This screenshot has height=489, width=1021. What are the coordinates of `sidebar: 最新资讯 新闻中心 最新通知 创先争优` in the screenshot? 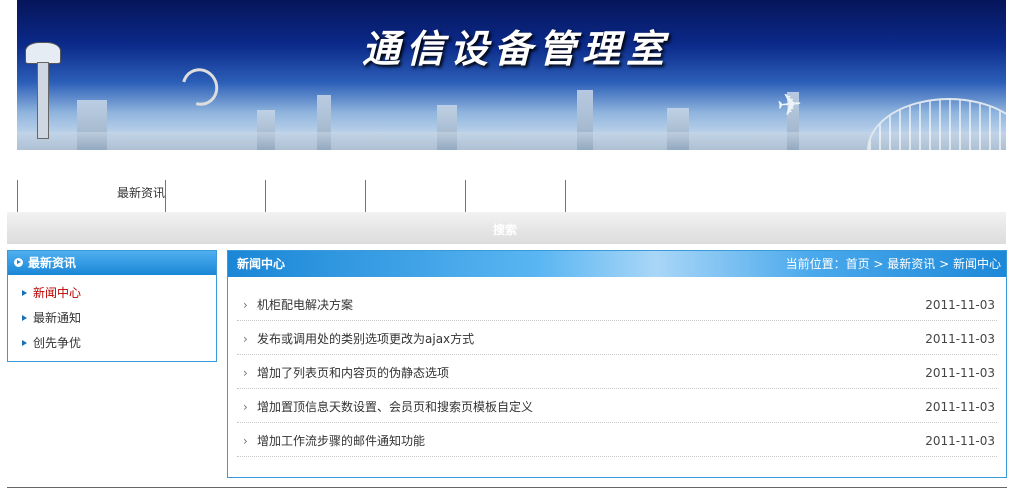 It's located at (112, 306).